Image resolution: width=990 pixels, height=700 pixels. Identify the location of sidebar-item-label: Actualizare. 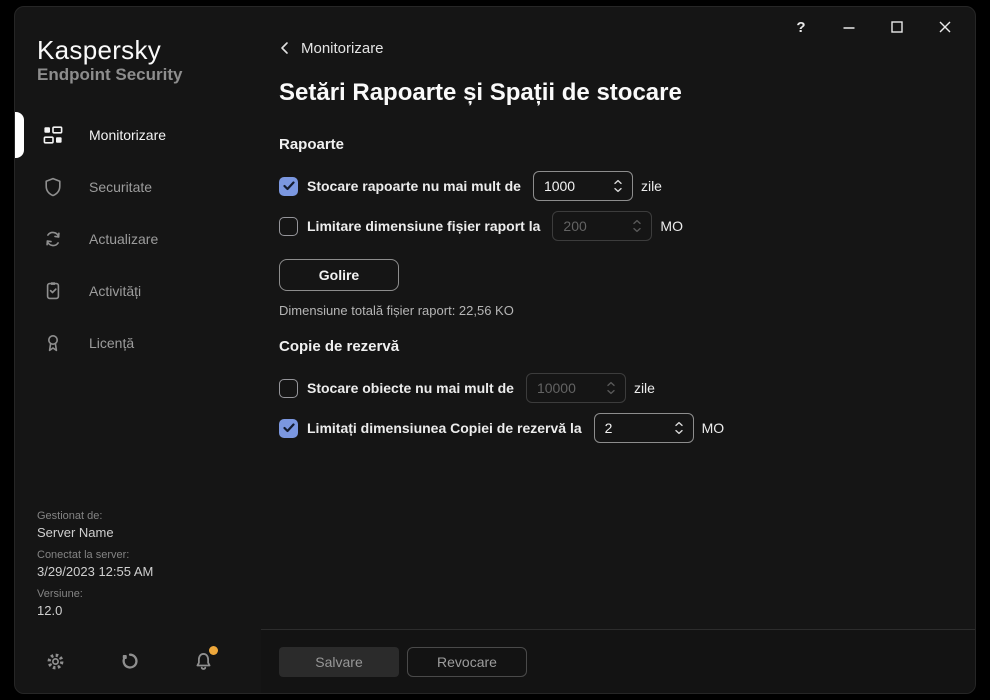
(124, 239).